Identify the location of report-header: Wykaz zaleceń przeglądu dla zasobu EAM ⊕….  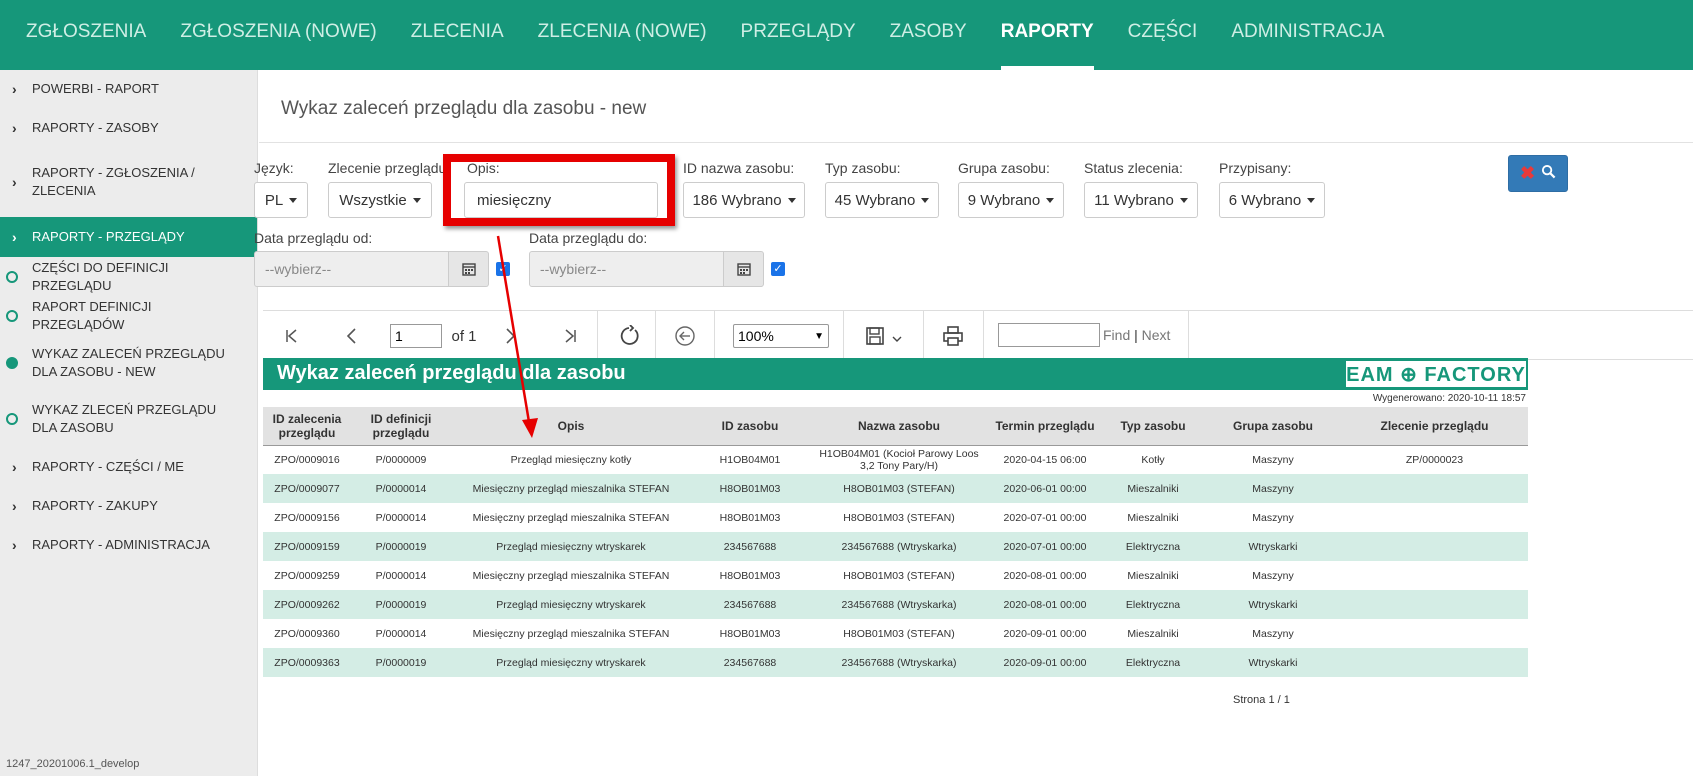
(895, 374).